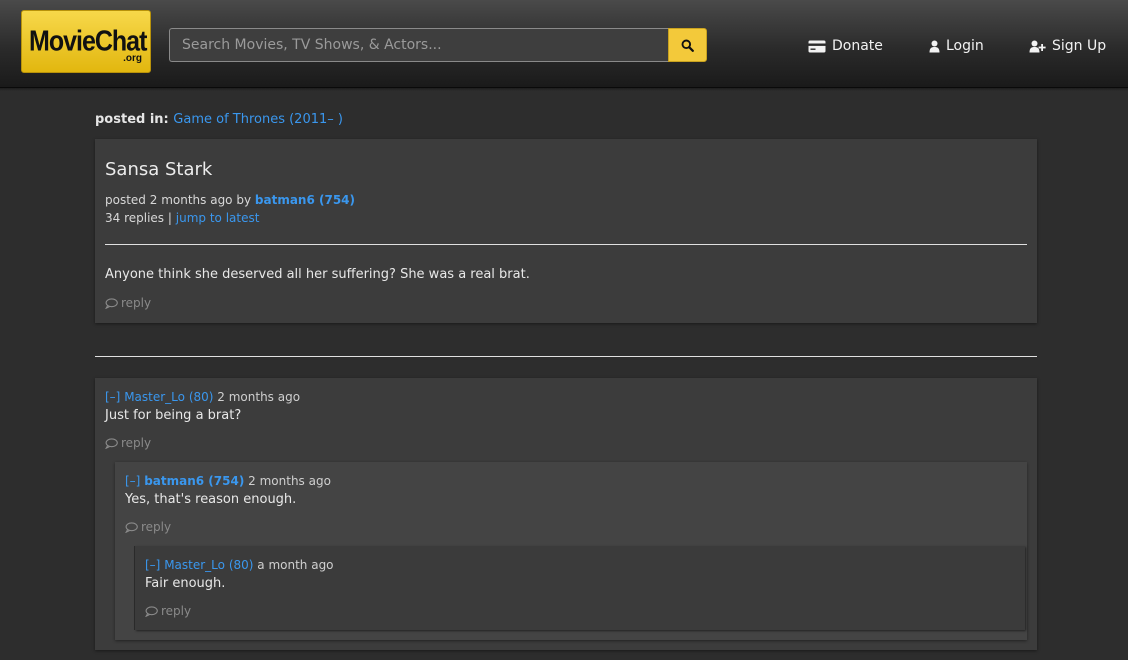 The width and height of the screenshot is (1128, 660). I want to click on comment-header: [–] Master_Lo (80) a month ago, so click(239, 565).